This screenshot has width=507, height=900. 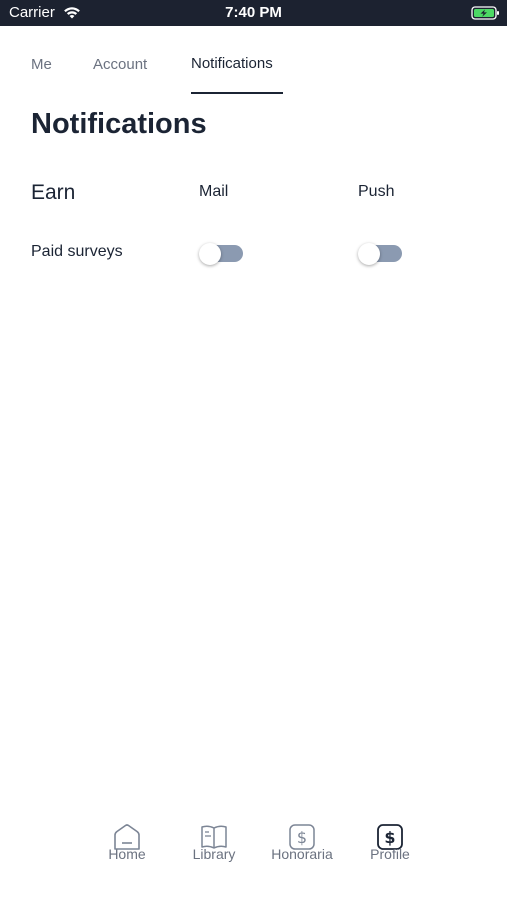 I want to click on nav-home: Home, so click(x=127, y=840).